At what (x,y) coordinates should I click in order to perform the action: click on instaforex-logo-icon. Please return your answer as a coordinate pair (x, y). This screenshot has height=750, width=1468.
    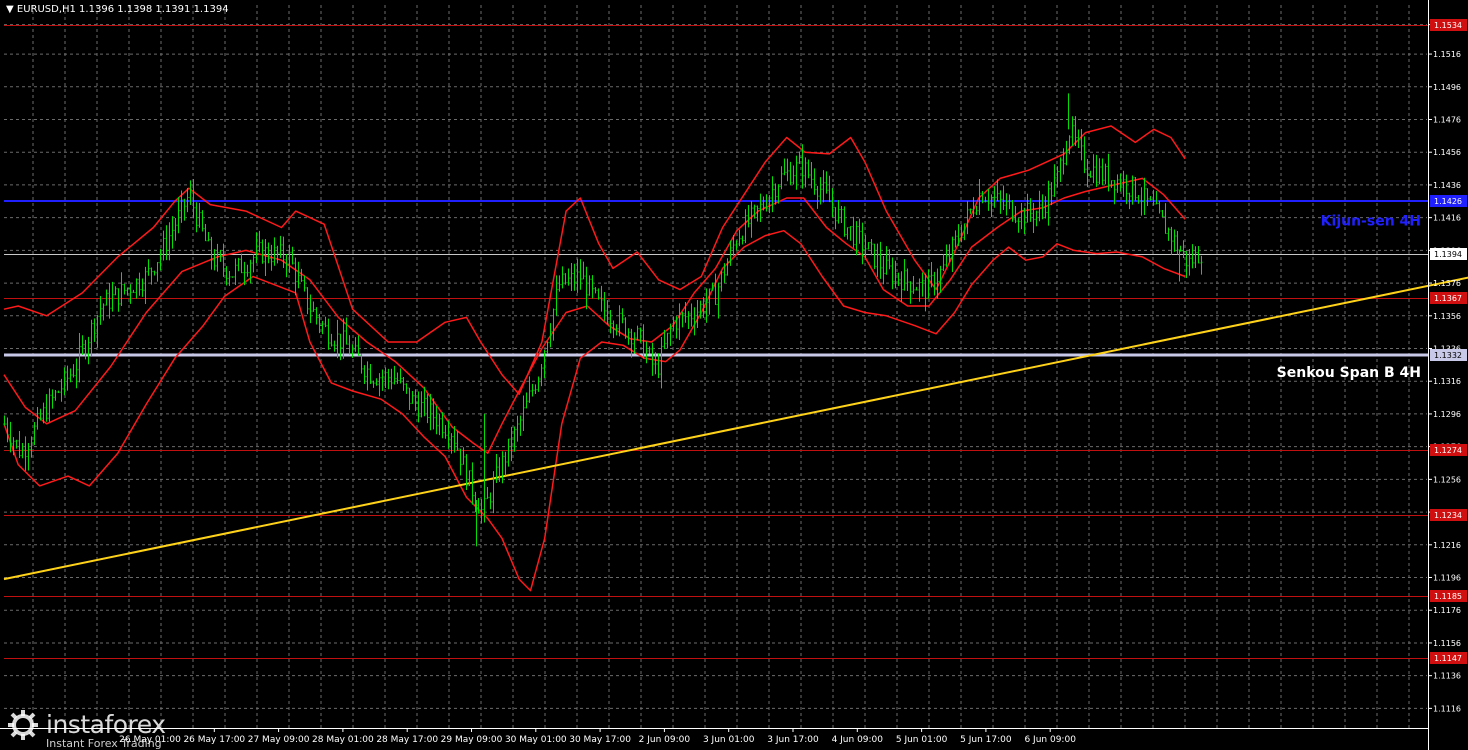
    Looking at the image, I should click on (23, 725).